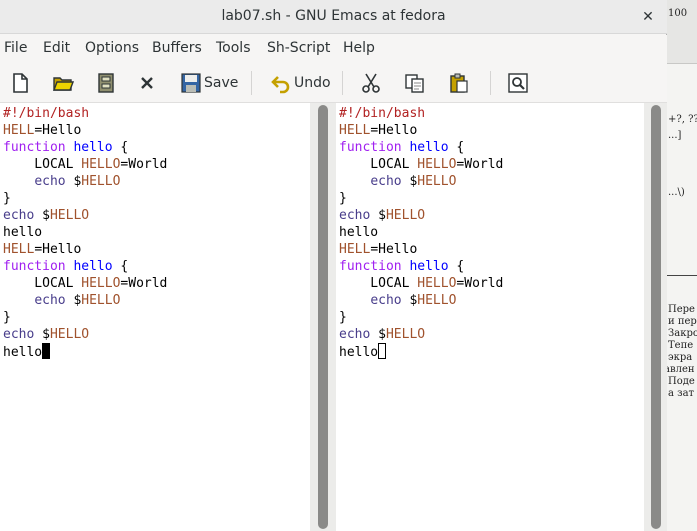  I want to click on scrollbar-left, so click(323, 317).